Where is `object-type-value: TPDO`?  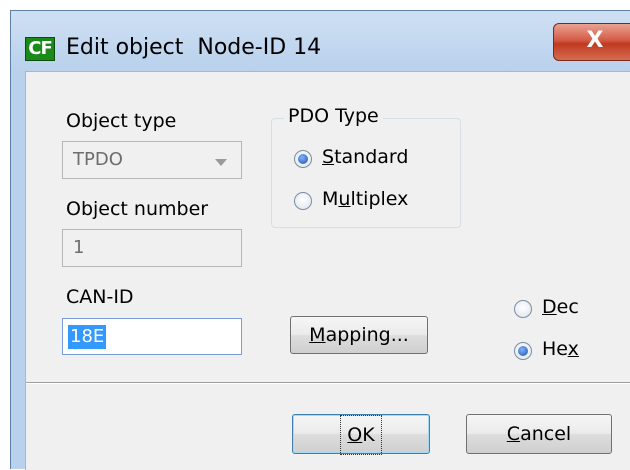 object-type-value: TPDO is located at coordinates (98, 159).